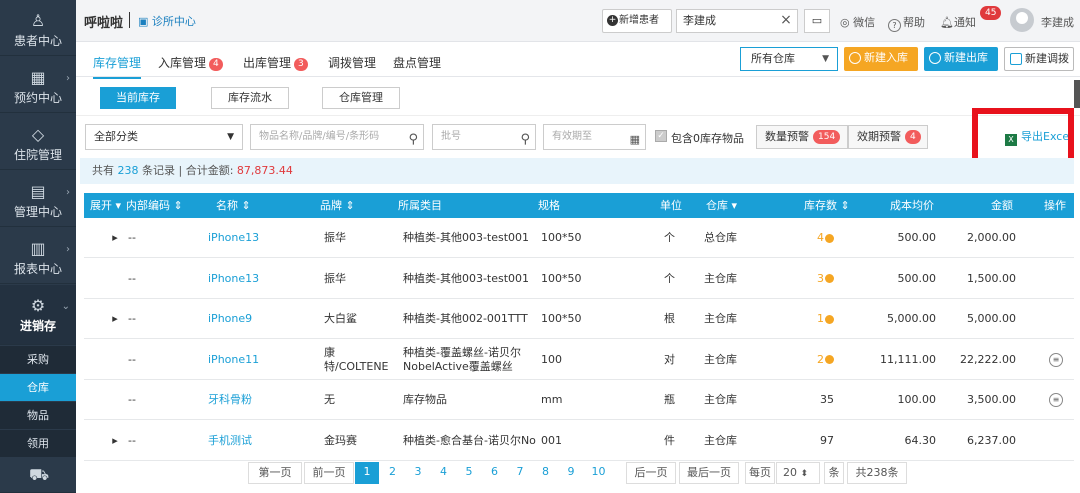 This screenshot has width=1080, height=493. What do you see at coordinates (802, 137) in the screenshot?
I see `qty-warning-button: 数量预警 154` at bounding box center [802, 137].